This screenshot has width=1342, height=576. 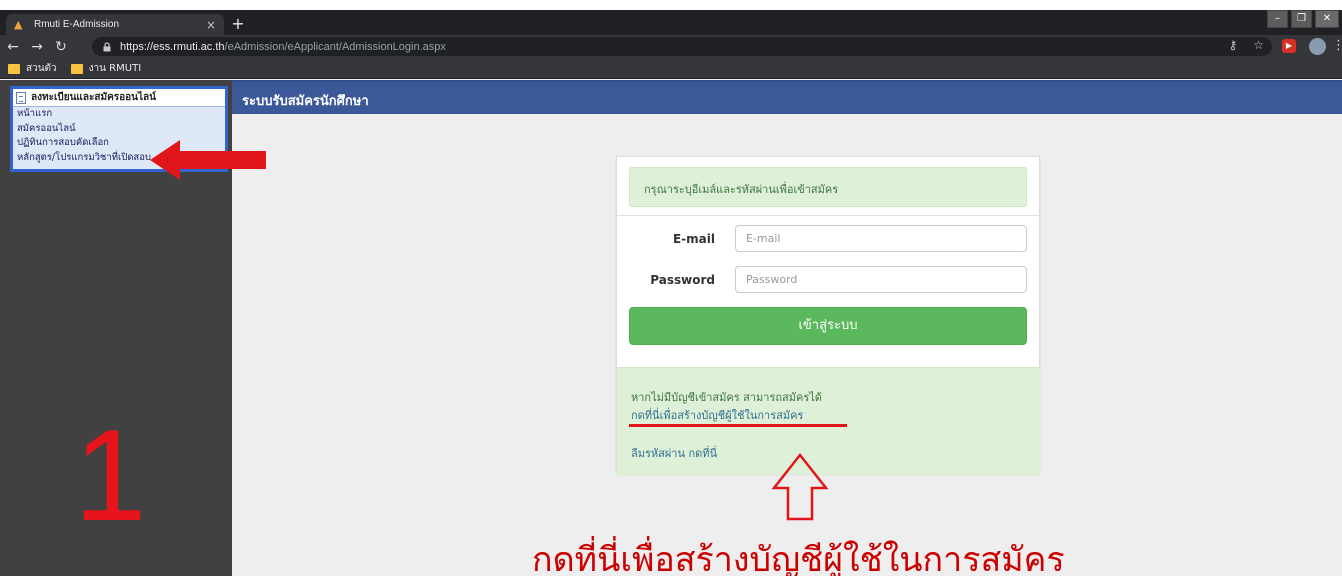 What do you see at coordinates (305, 101) in the screenshot?
I see `page-title: ระบบรับสมัครนักศึกษา` at bounding box center [305, 101].